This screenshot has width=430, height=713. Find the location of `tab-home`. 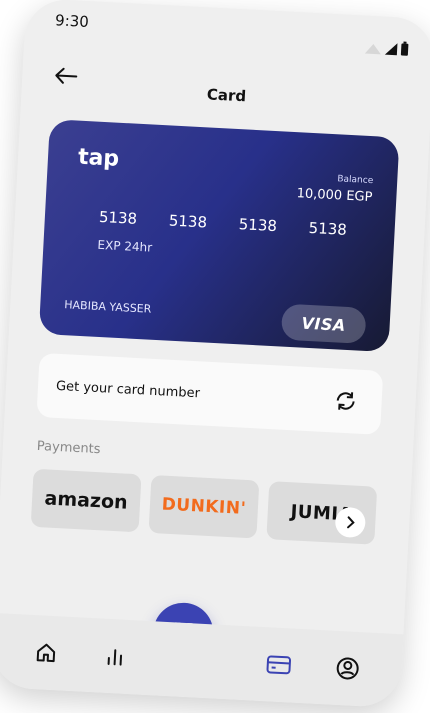

tab-home is located at coordinates (47, 653).